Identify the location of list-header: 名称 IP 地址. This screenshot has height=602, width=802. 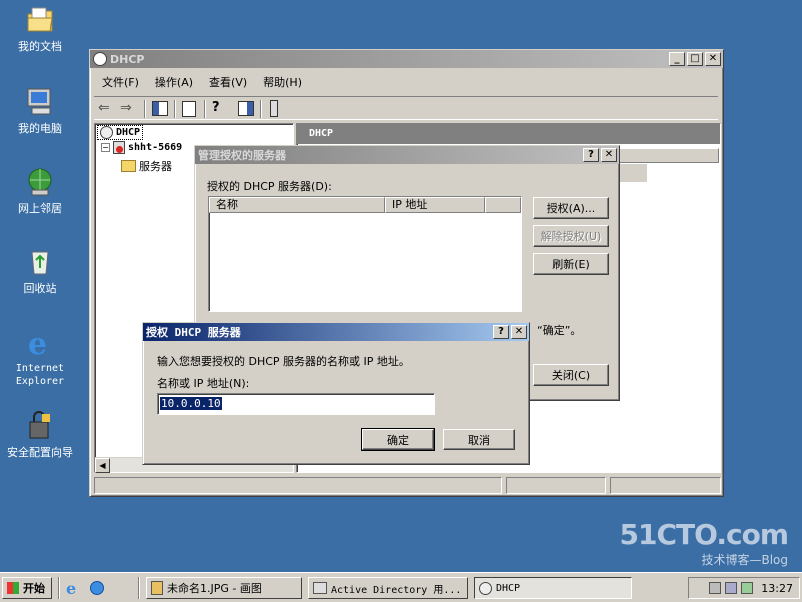
(365, 205).